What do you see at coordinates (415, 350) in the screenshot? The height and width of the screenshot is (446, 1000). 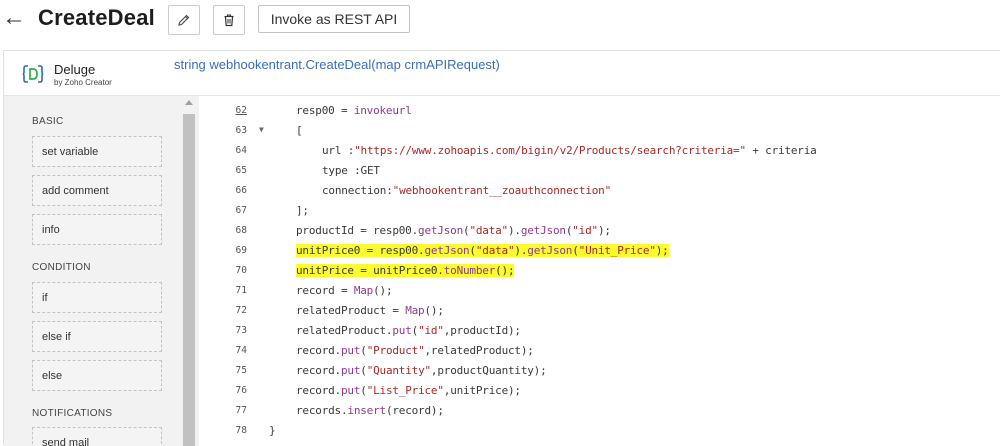 I see `code-line: record.put("Product",relatedProduct);` at bounding box center [415, 350].